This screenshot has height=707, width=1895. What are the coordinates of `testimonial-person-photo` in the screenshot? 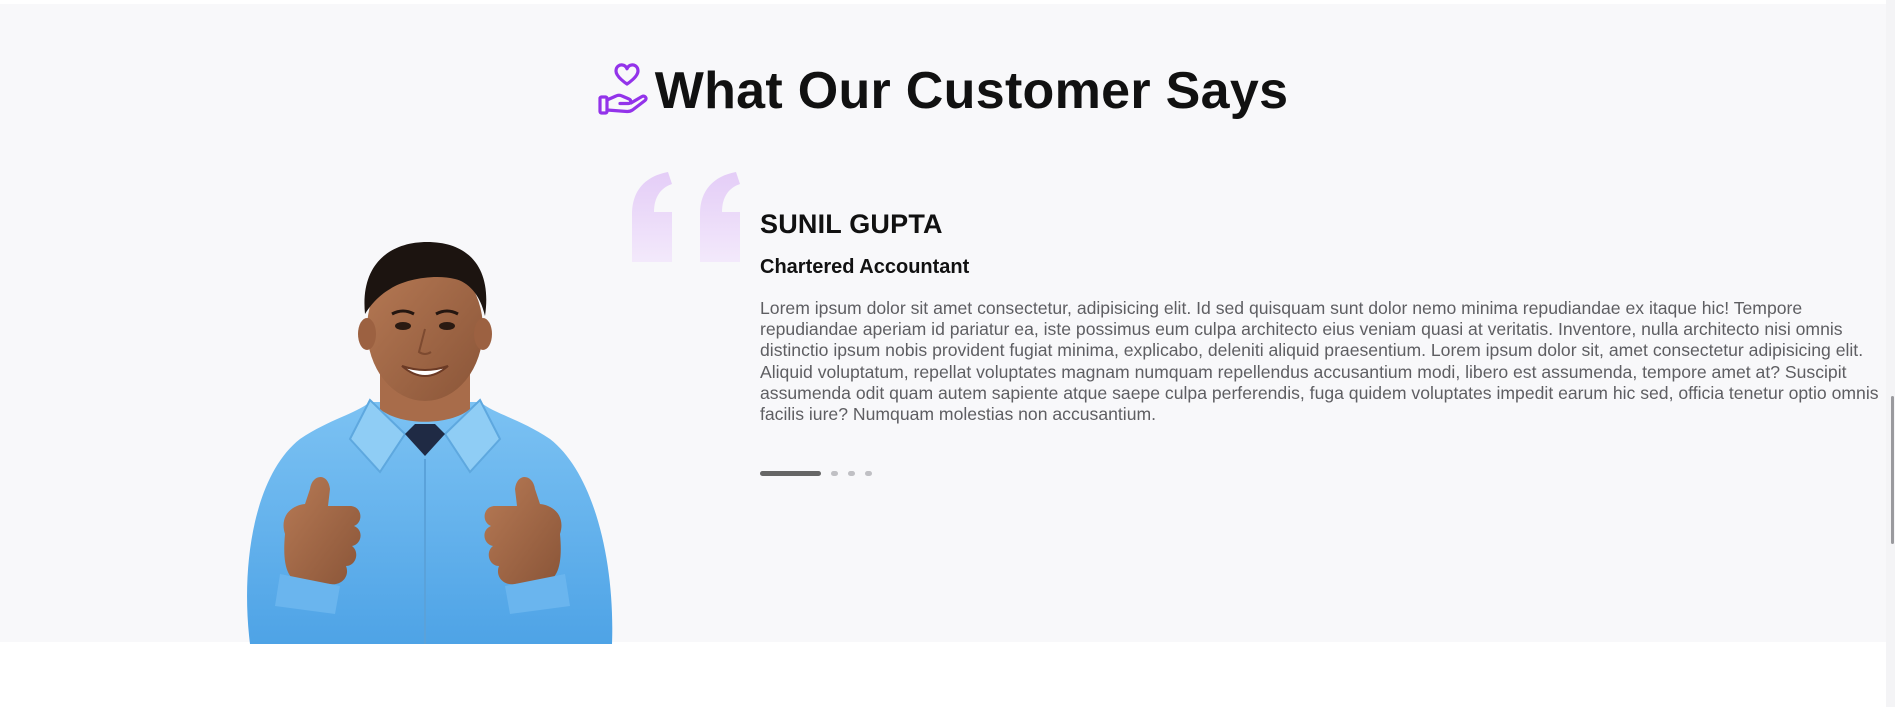 It's located at (430, 443).